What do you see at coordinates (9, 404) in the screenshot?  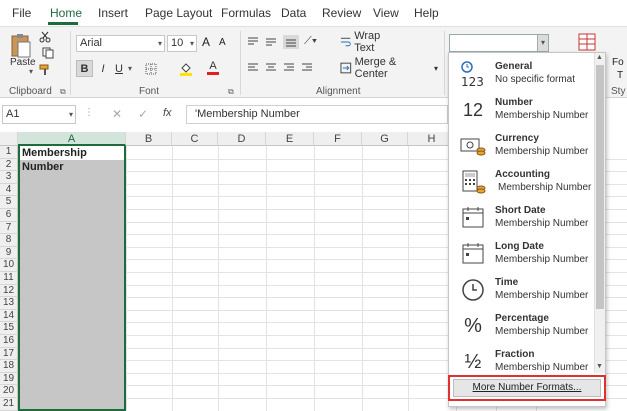 I see `row-header-21: 21` at bounding box center [9, 404].